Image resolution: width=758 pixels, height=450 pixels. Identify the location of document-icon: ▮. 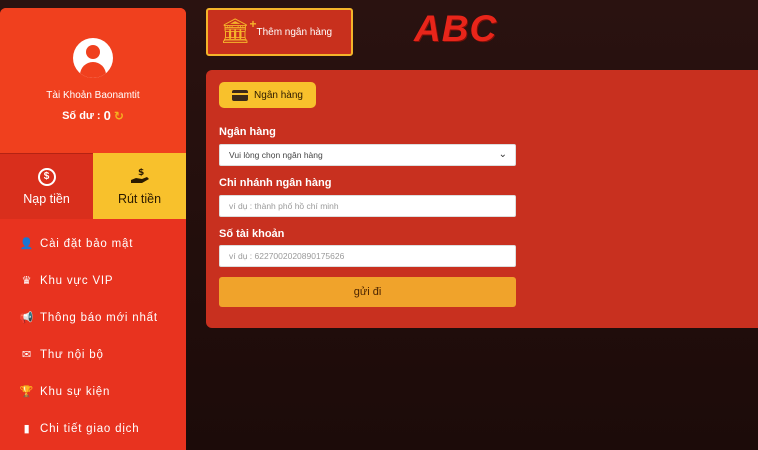
(27, 429).